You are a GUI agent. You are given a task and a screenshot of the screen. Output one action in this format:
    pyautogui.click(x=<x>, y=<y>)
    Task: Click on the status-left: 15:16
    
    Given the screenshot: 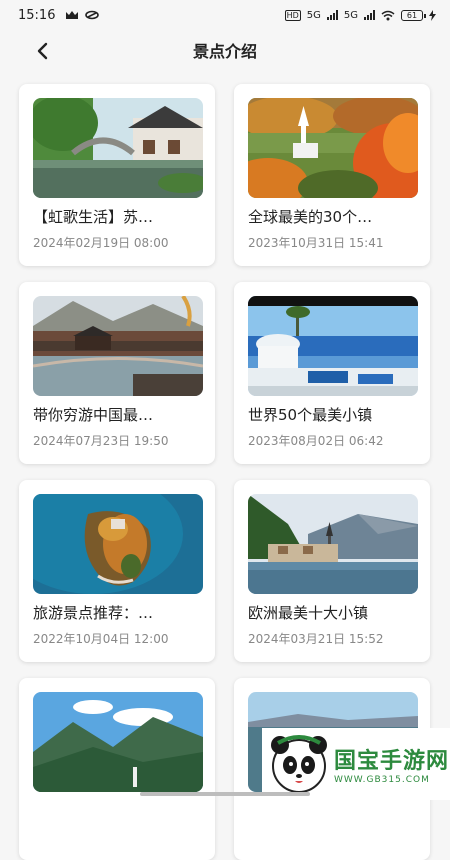 What is the action you would take?
    pyautogui.click(x=59, y=15)
    